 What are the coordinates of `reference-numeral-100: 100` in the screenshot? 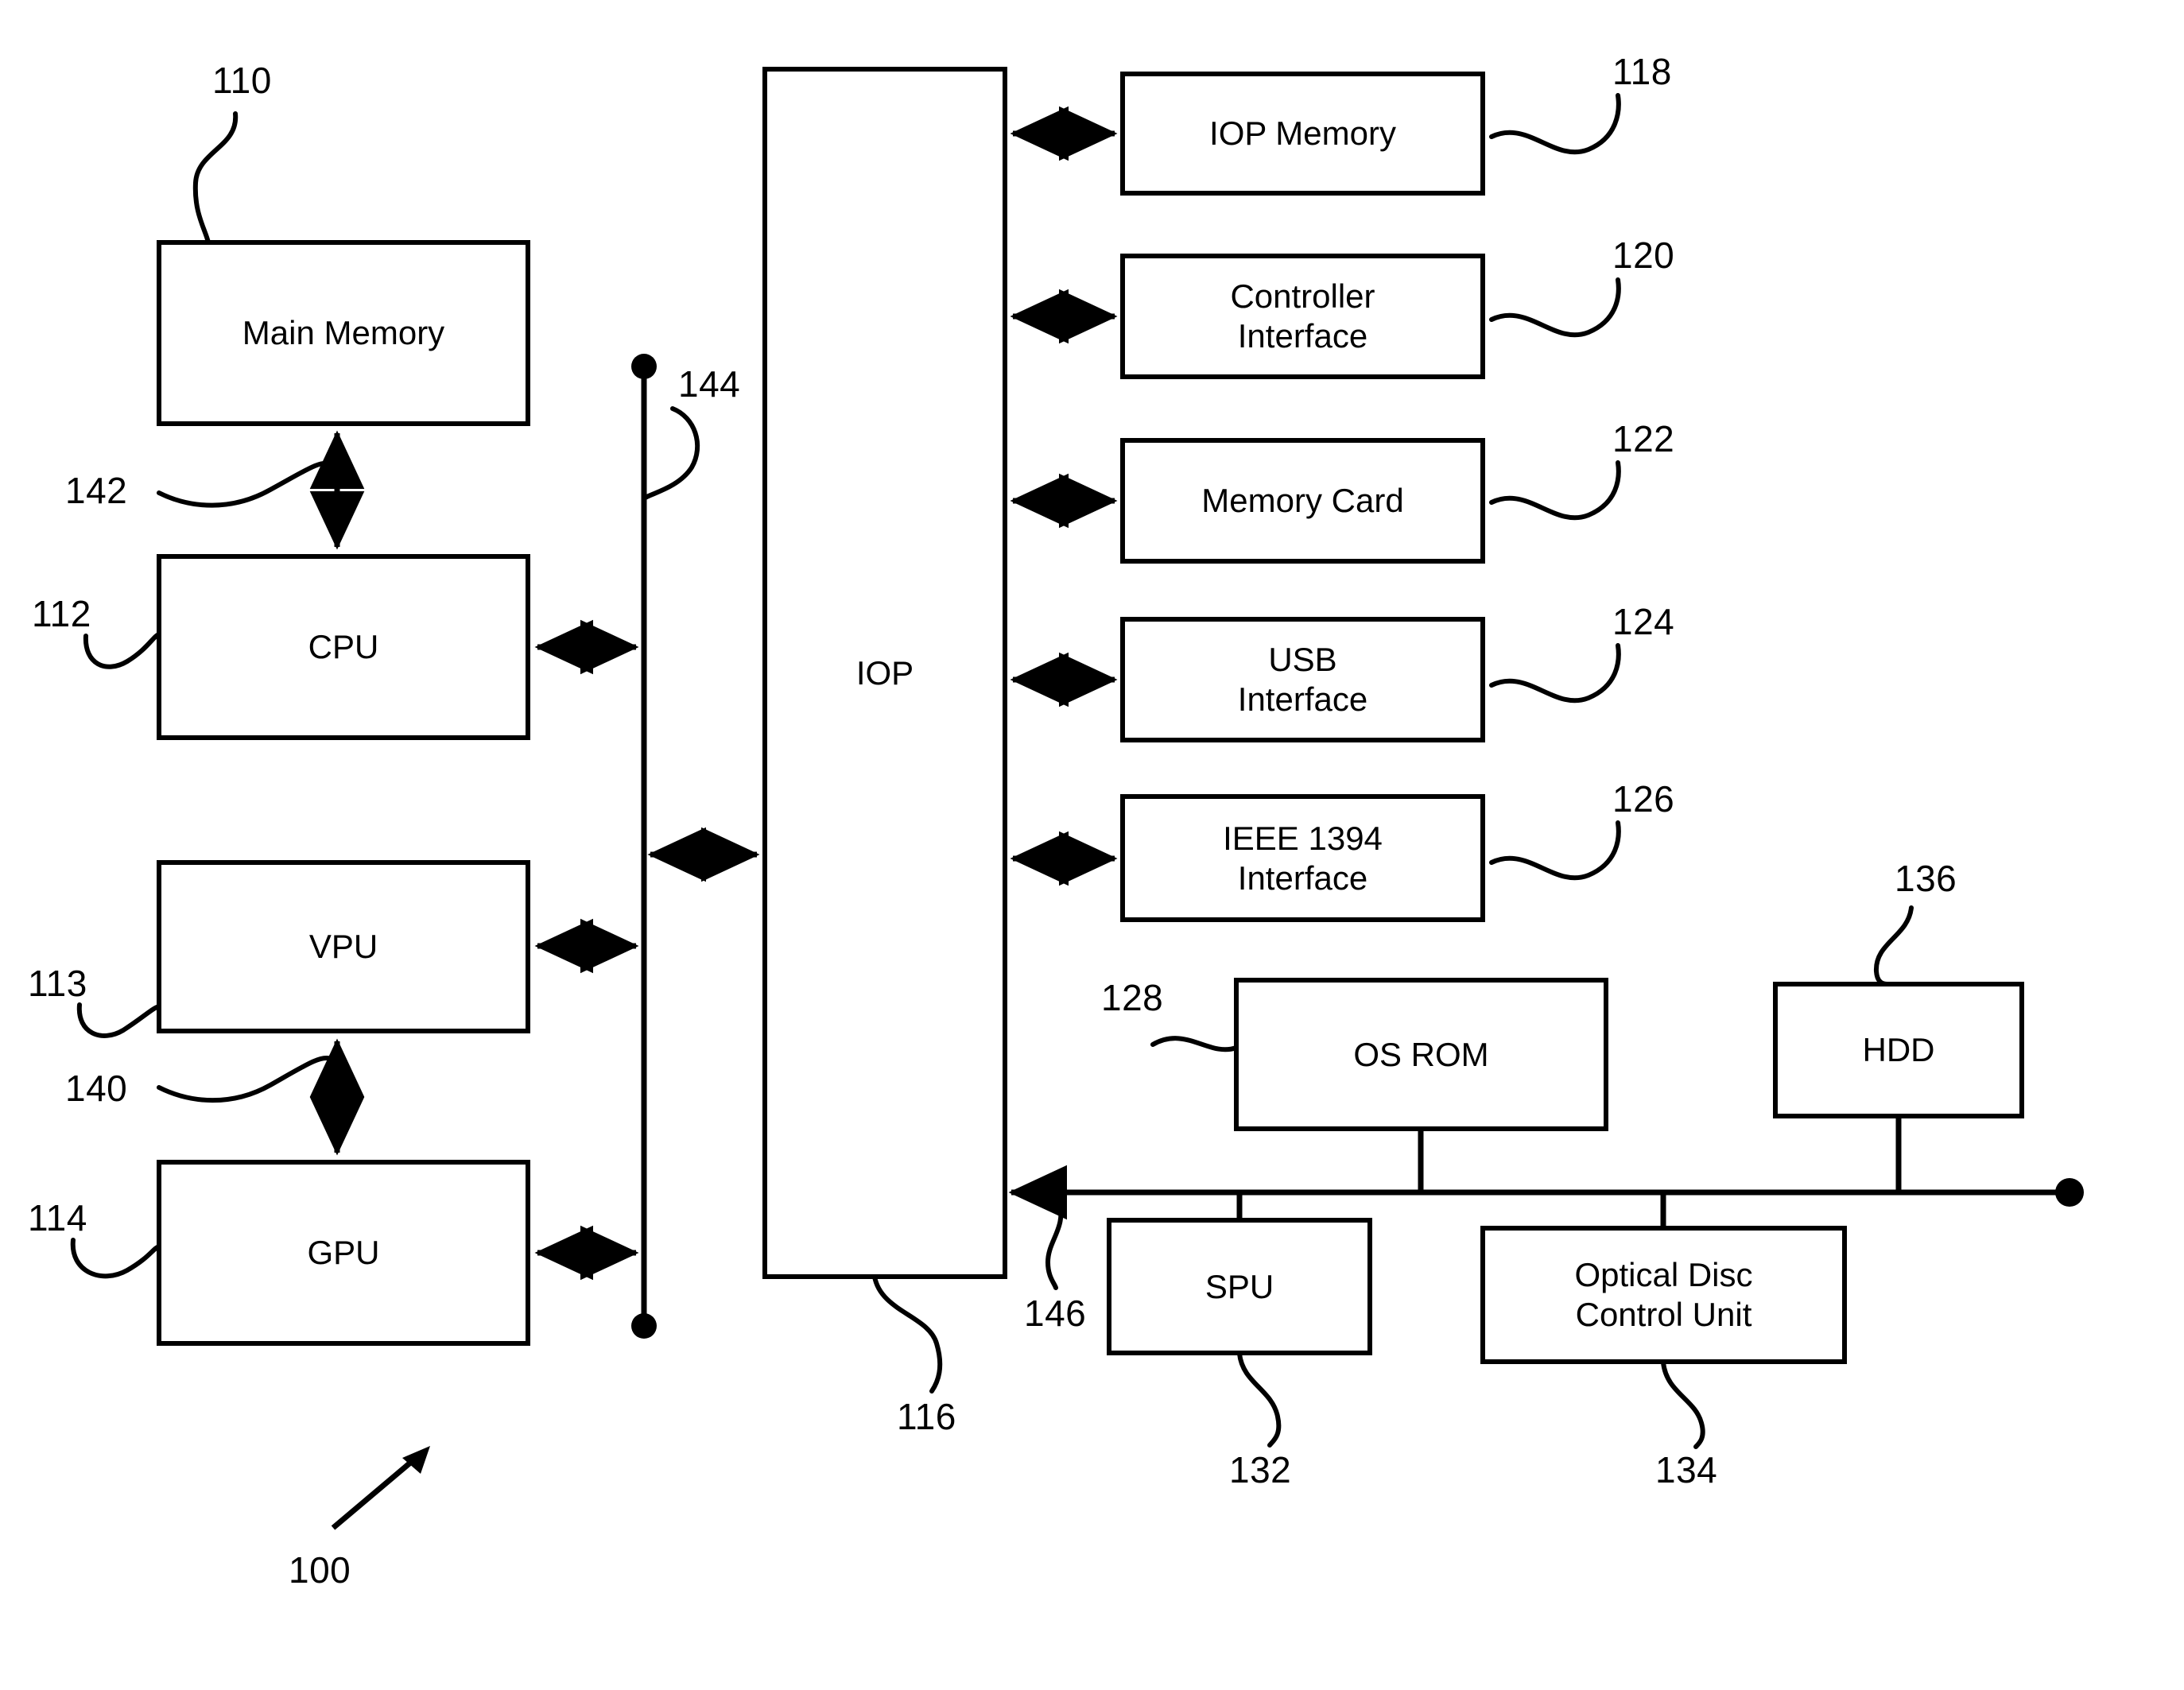 It's located at (320, 1570).